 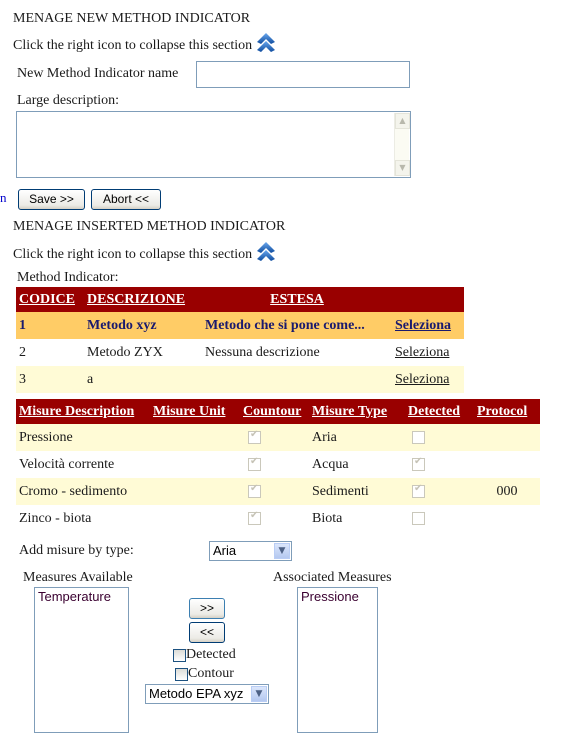 I want to click on col-misure-type: Misure Type, so click(x=357, y=411).